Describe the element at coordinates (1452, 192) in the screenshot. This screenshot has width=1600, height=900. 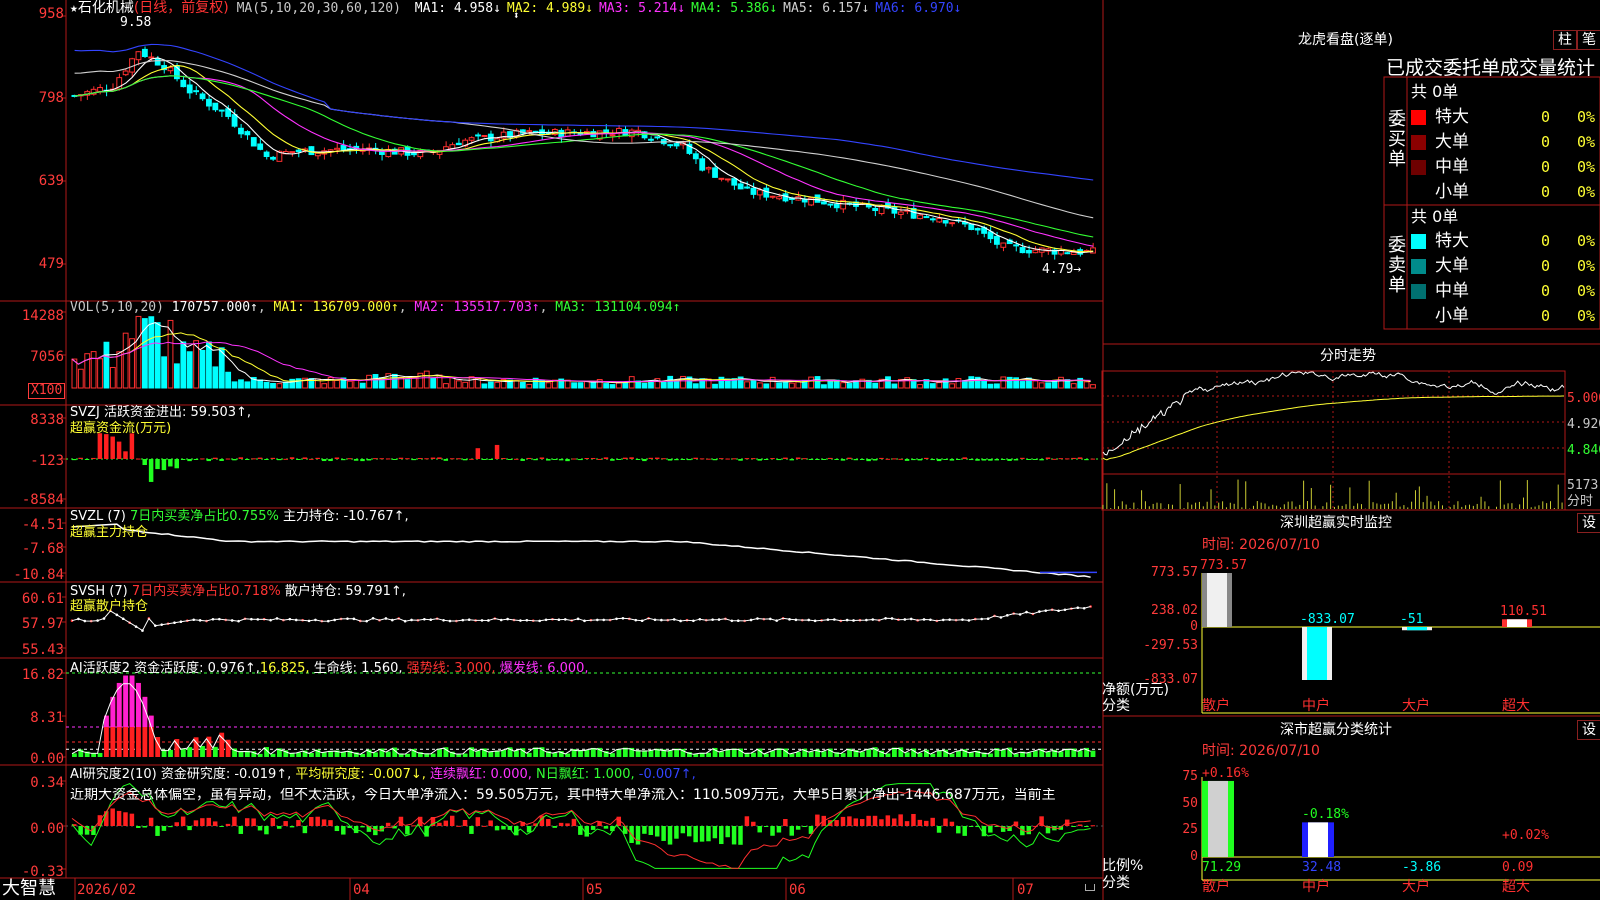
I see `order-type: 小单` at that location.